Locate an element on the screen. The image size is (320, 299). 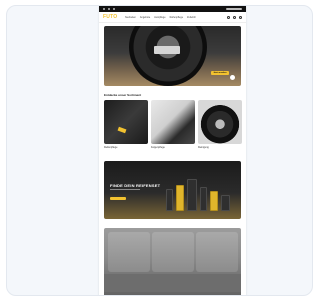
tire-dressing-image is located at coordinates (126, 122).